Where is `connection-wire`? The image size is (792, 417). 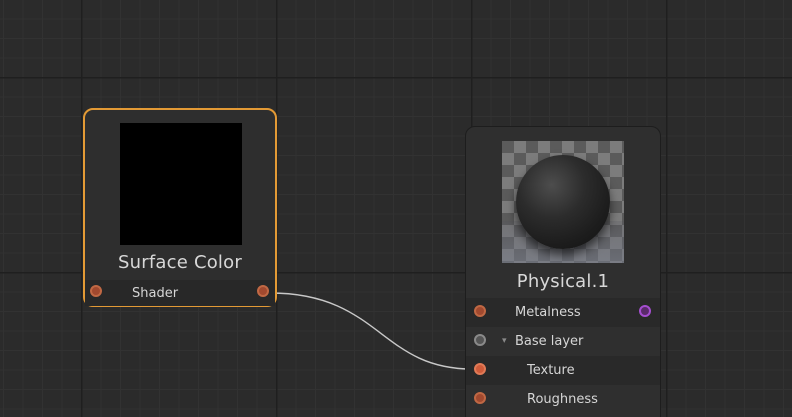
connection-wire is located at coordinates (371, 331).